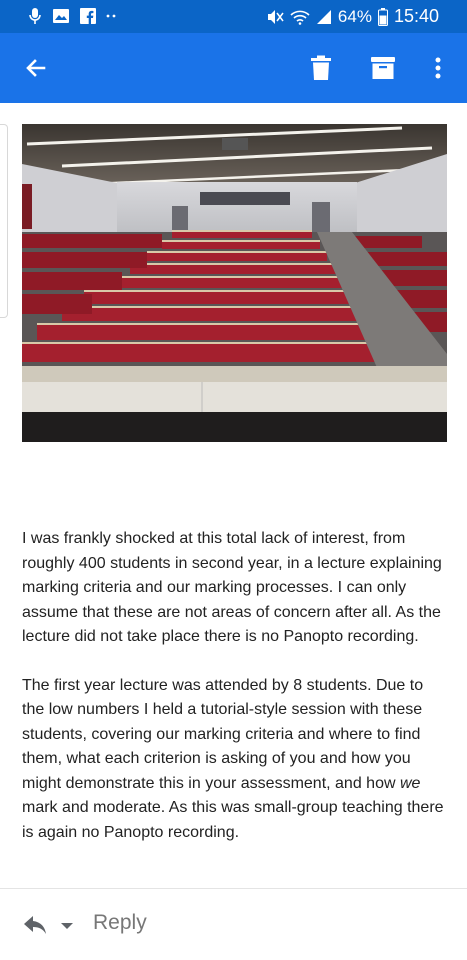  Describe the element at coordinates (233, 68) in the screenshot. I see `app-bar` at that location.